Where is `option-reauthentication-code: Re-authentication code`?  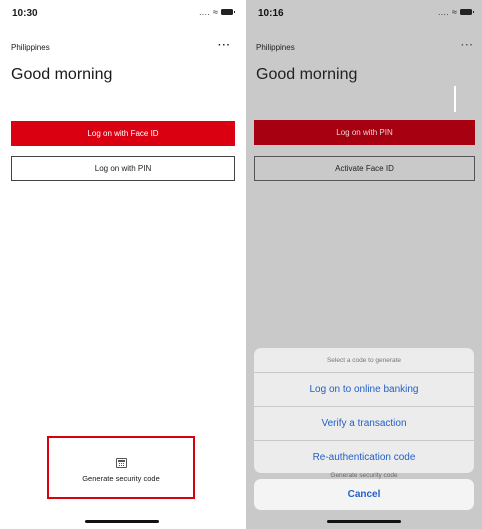
option-reauthentication-code: Re-authentication code is located at coordinates (364, 457).